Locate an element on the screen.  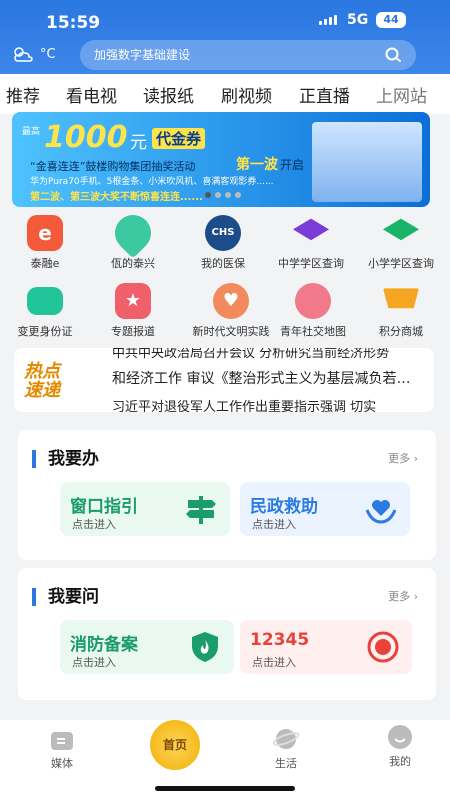
tab-newspaper: 读报纸 is located at coordinates (168, 90).